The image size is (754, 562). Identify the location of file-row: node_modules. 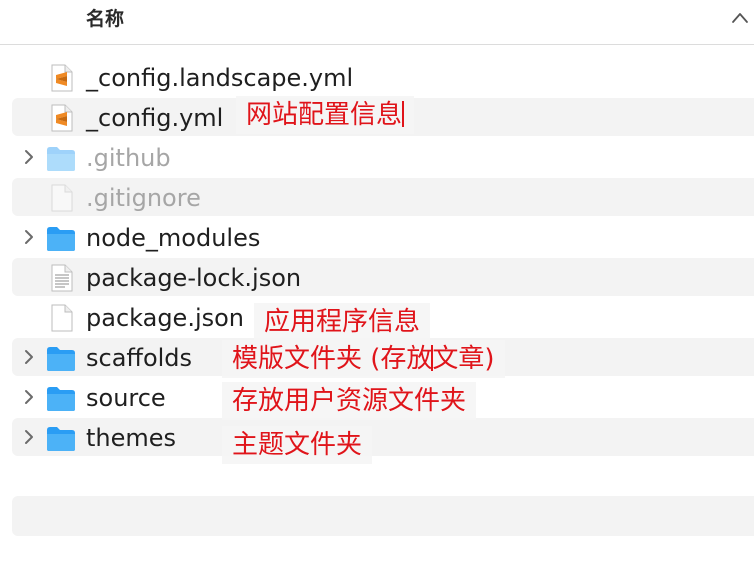
(383, 237).